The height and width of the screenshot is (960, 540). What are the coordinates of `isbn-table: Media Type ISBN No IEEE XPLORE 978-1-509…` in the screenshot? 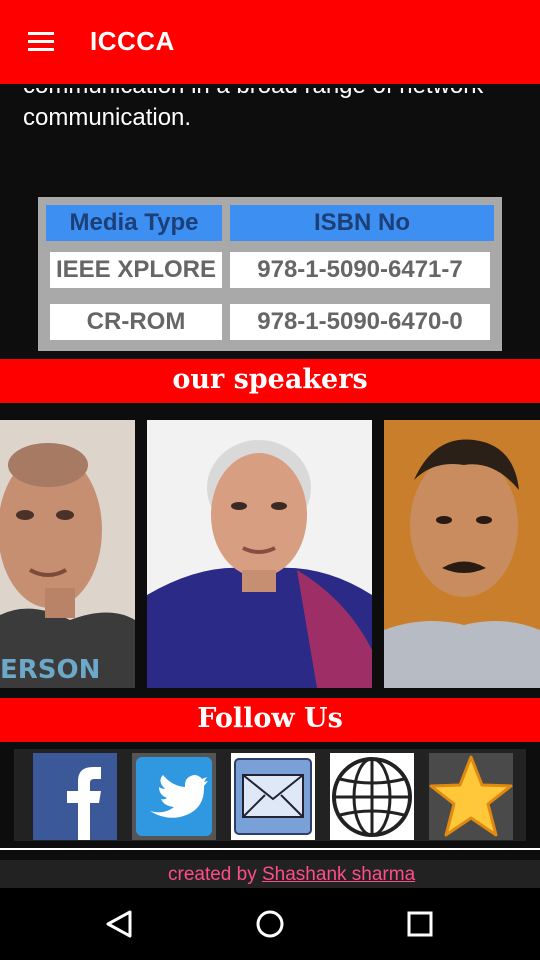 It's located at (270, 274).